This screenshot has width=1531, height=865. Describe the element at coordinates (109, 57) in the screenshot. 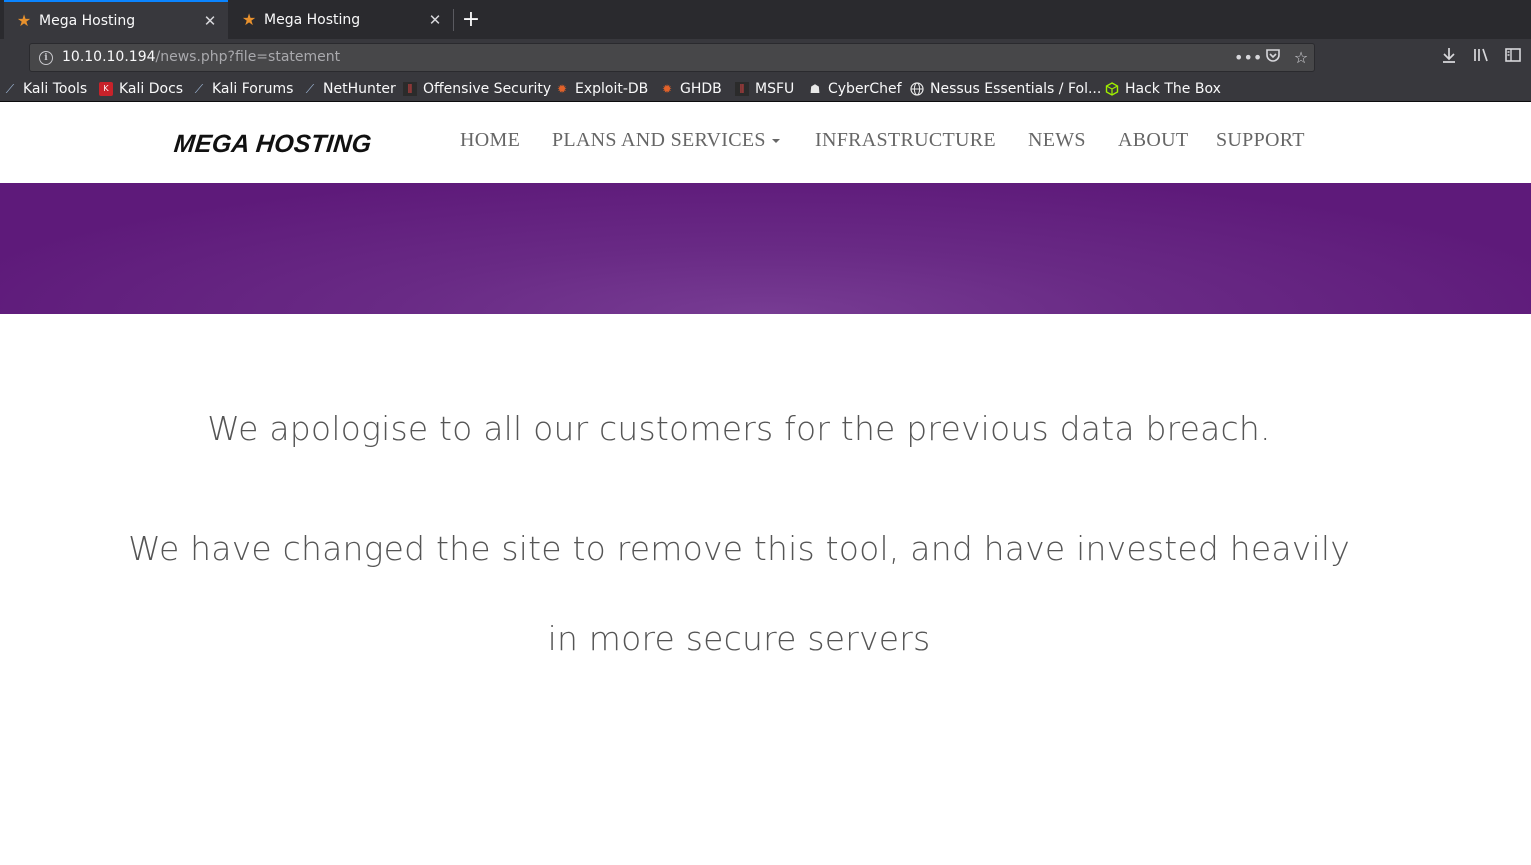

I see `url-host: 10.10.10.194` at that location.